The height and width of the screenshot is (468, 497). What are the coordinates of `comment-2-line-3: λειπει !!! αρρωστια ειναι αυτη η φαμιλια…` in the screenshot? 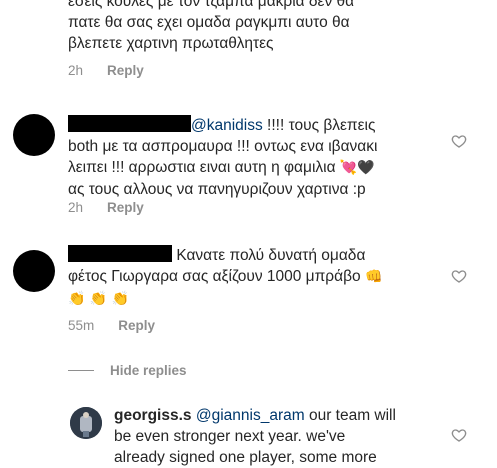 It's located at (263, 168).